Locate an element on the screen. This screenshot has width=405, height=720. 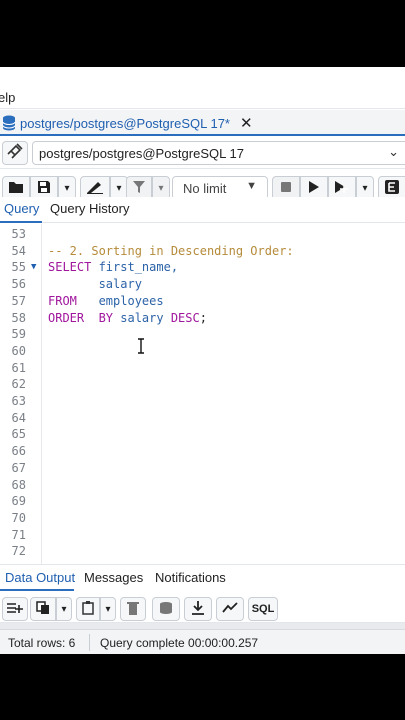
tab-query-tool: postgres/postgres@PostgreSQL 17* ✕ is located at coordinates (127, 123).